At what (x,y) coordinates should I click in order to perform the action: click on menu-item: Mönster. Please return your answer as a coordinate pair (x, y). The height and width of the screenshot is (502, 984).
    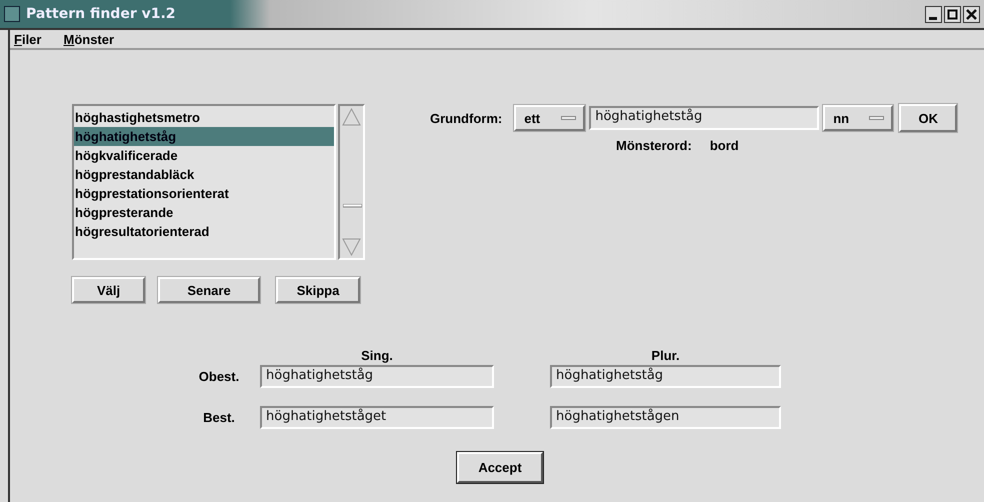
    Looking at the image, I should click on (88, 39).